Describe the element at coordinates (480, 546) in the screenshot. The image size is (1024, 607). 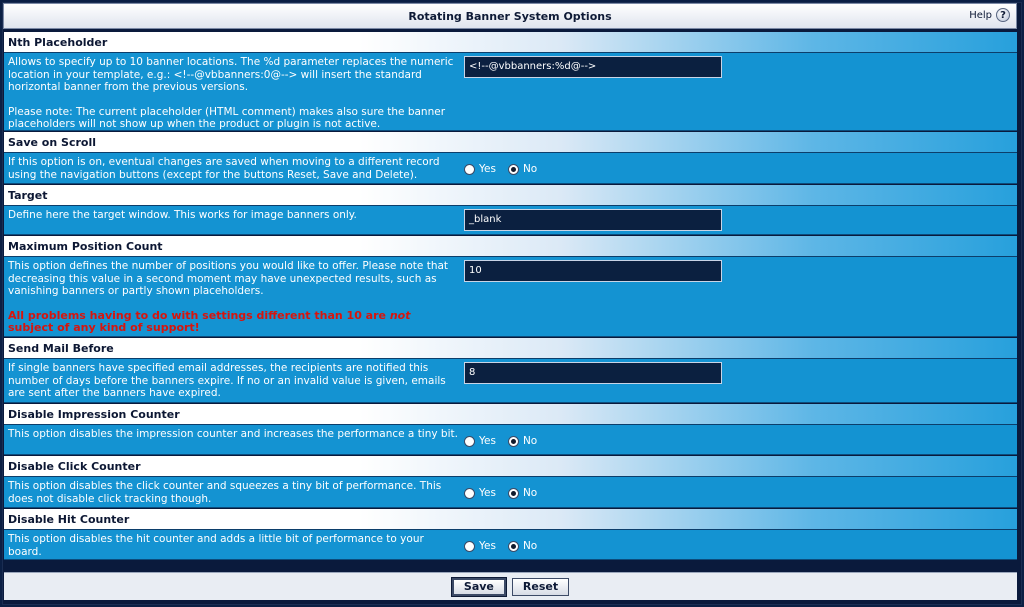
I see `disable-hit-counter-yes: Yes` at that location.